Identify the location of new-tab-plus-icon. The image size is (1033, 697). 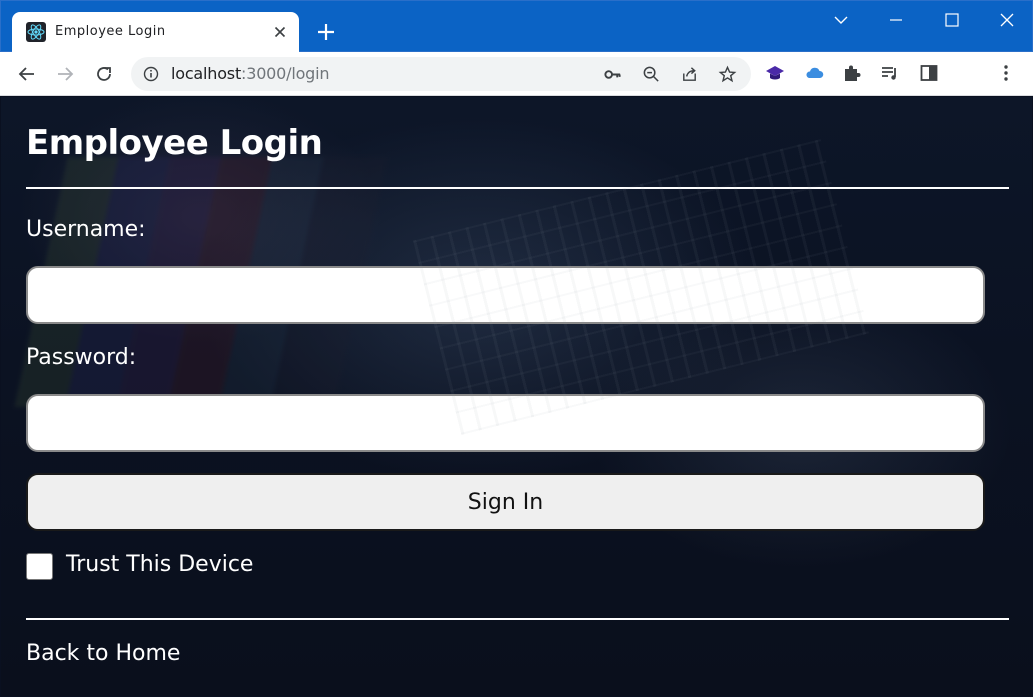
(326, 32).